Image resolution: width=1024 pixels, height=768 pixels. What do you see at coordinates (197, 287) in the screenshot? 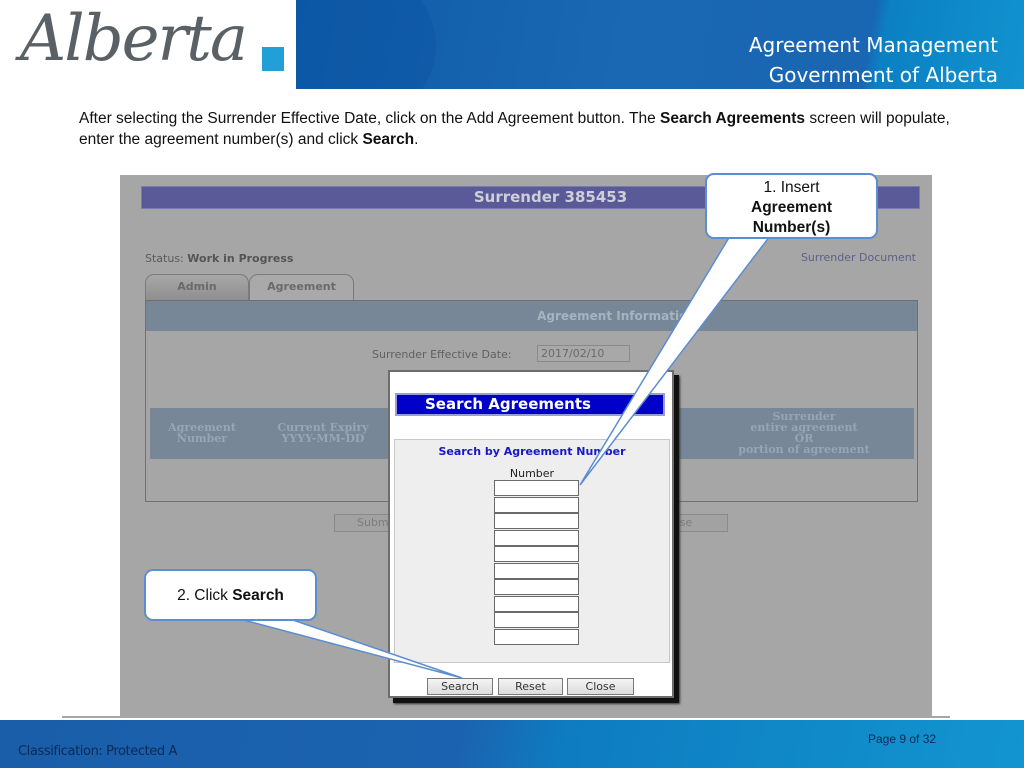
I see `tab-admin: Admin` at bounding box center [197, 287].